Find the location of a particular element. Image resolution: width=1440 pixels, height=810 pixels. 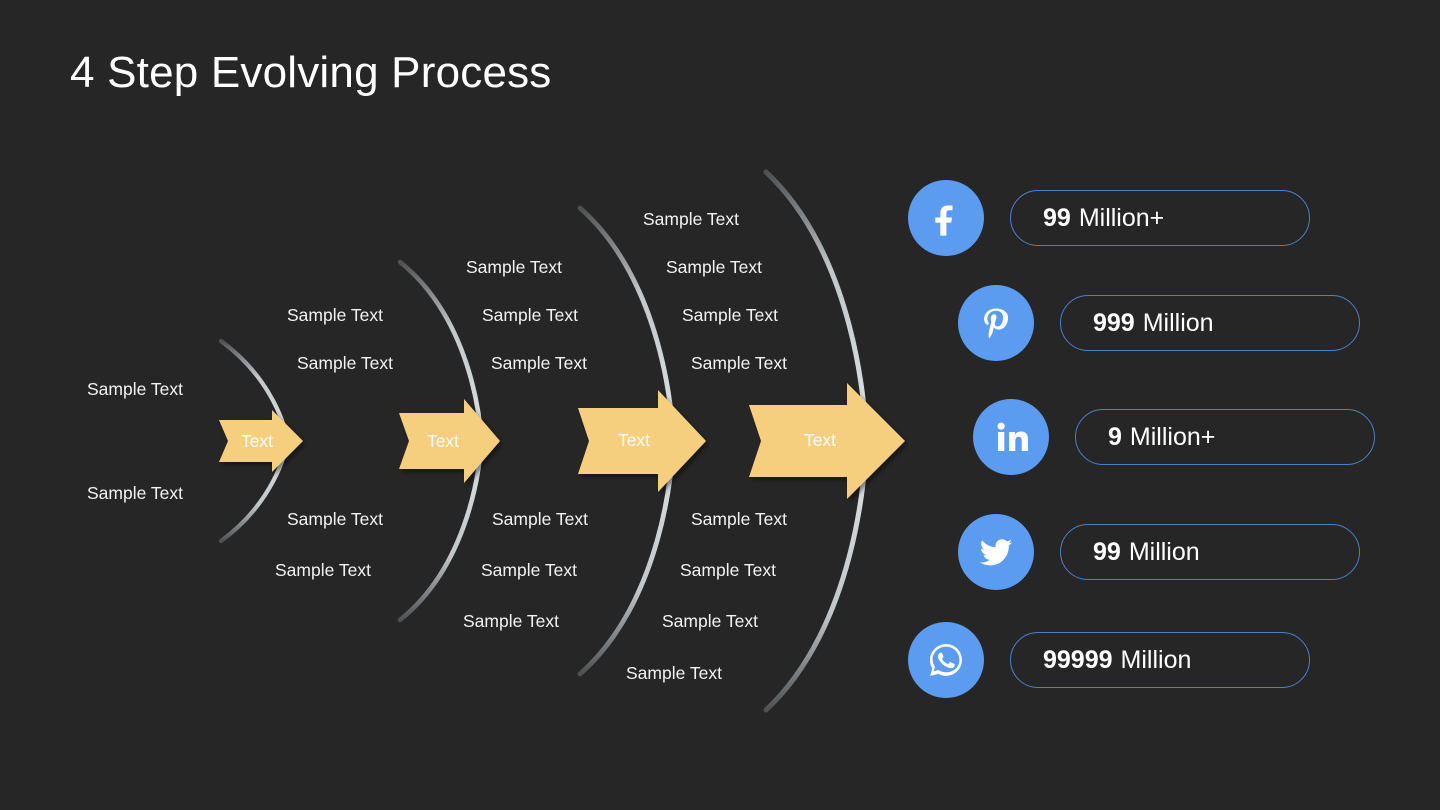

sample-label-step3-above-3: Sample Text is located at coordinates (539, 363).